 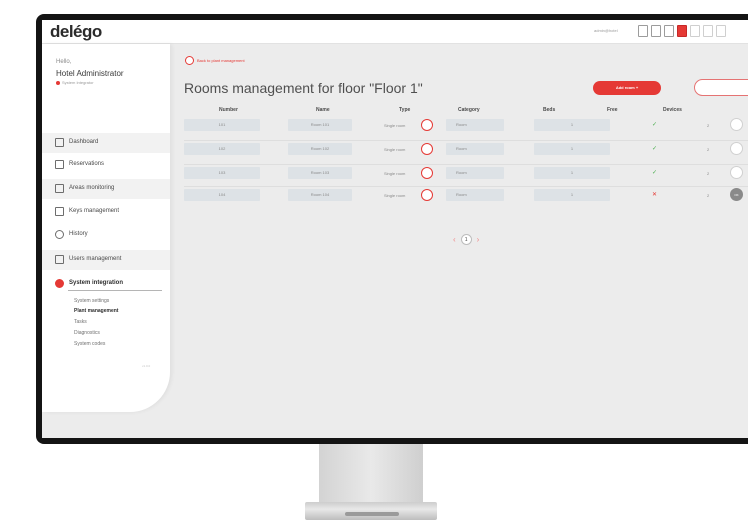 What do you see at coordinates (643, 31) in the screenshot?
I see `layout-icon` at bounding box center [643, 31].